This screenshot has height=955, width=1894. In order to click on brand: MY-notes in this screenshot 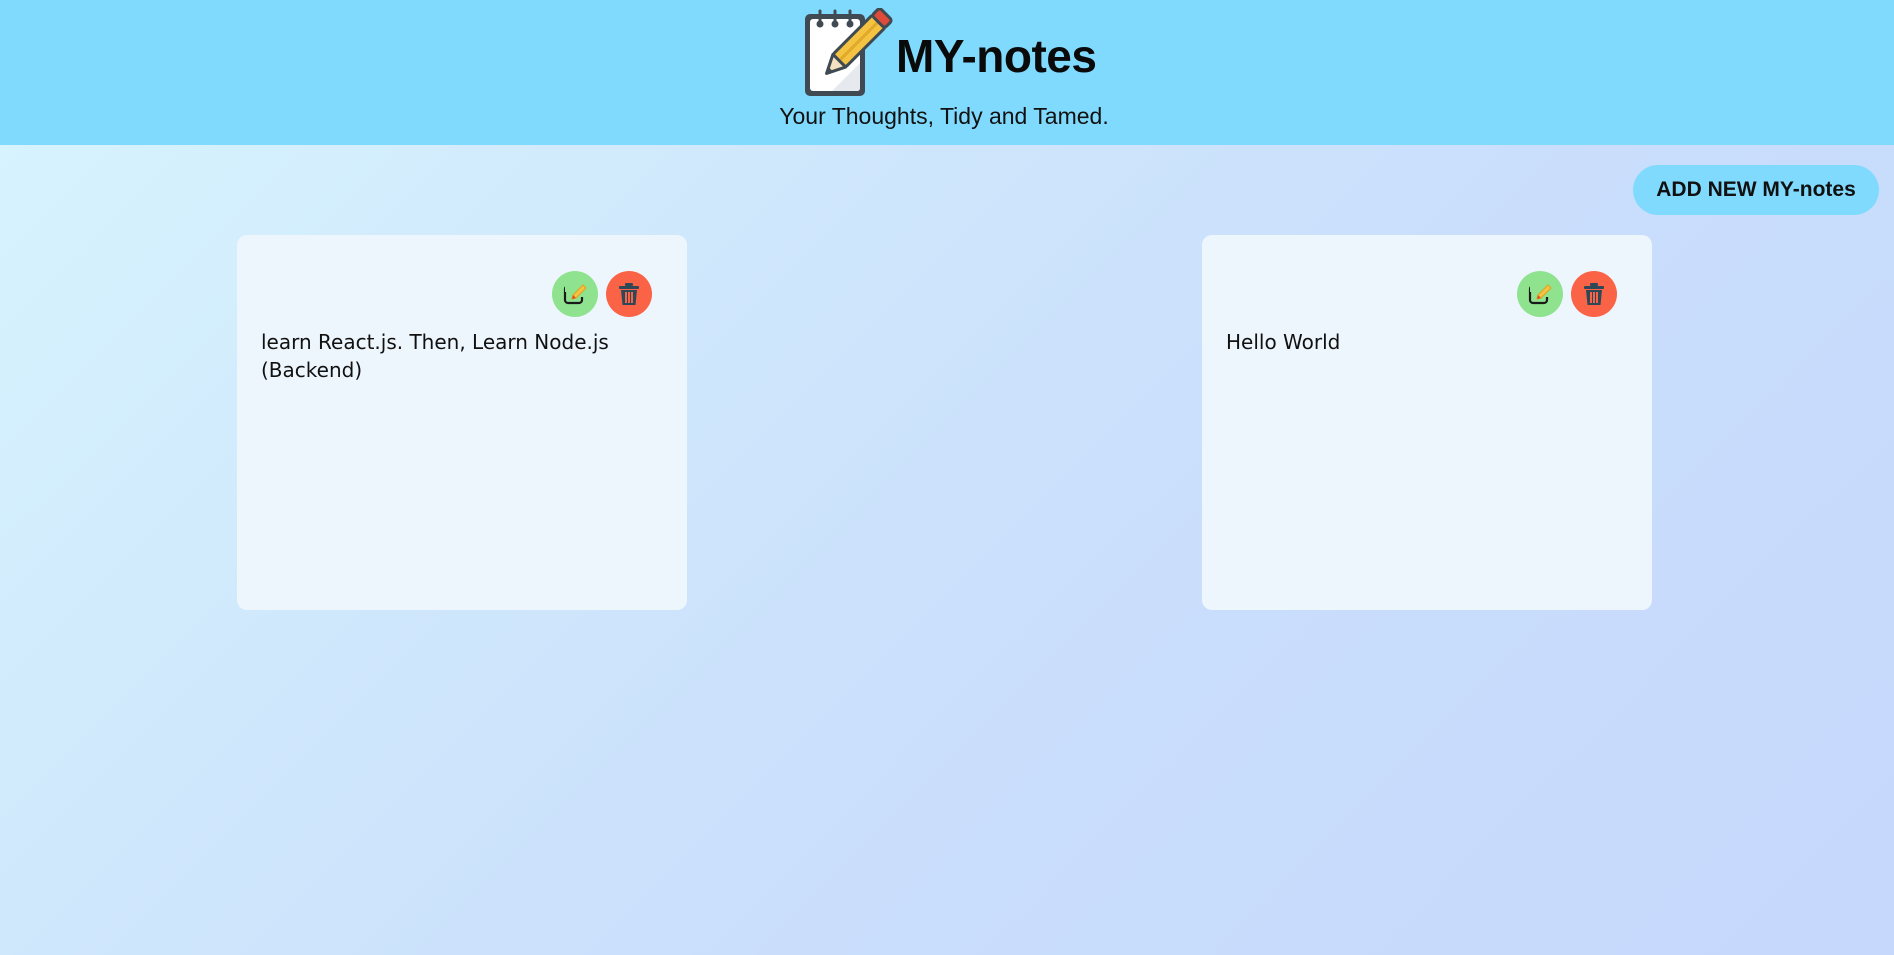, I will do `click(949, 54)`.